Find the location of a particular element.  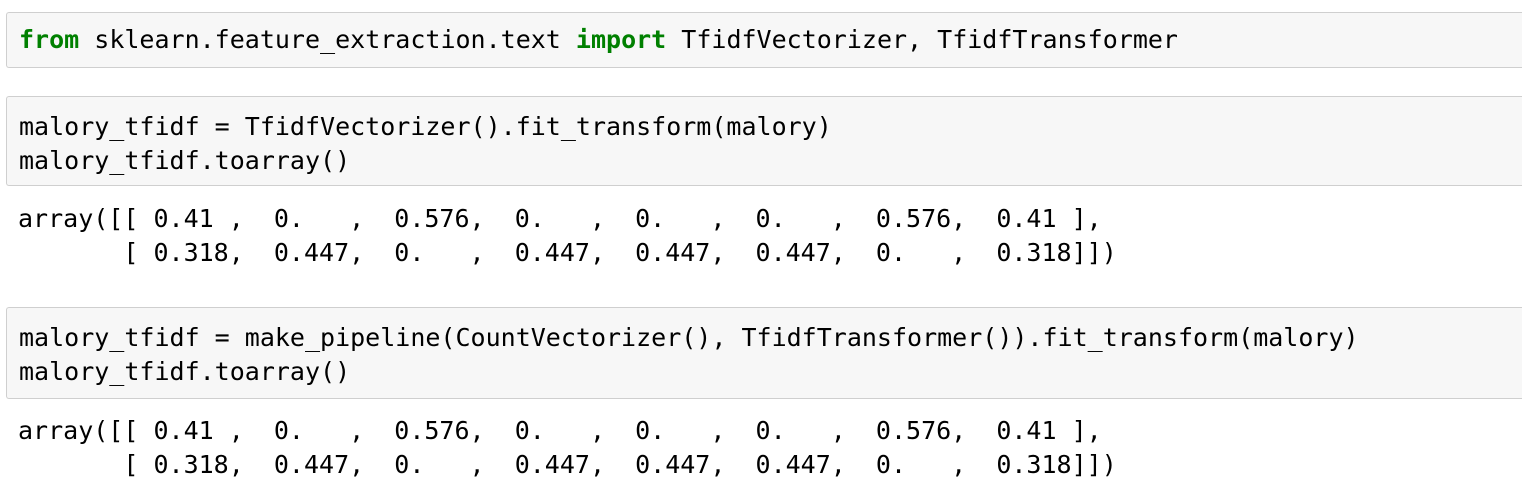

keyword-from: from is located at coordinates (49, 39).